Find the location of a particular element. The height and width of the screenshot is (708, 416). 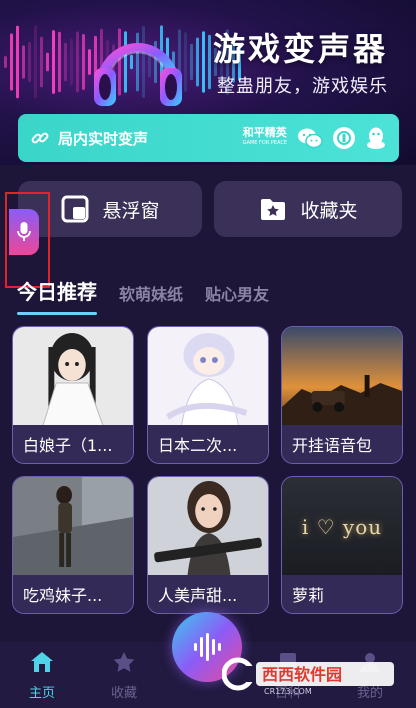

favorites-label: 收藏夹 is located at coordinates (329, 210).